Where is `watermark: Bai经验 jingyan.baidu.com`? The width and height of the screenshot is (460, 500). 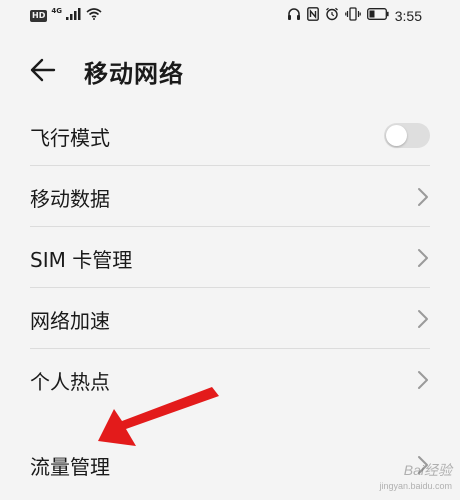
watermark: Bai经验 jingyan.baidu.com is located at coordinates (415, 478).